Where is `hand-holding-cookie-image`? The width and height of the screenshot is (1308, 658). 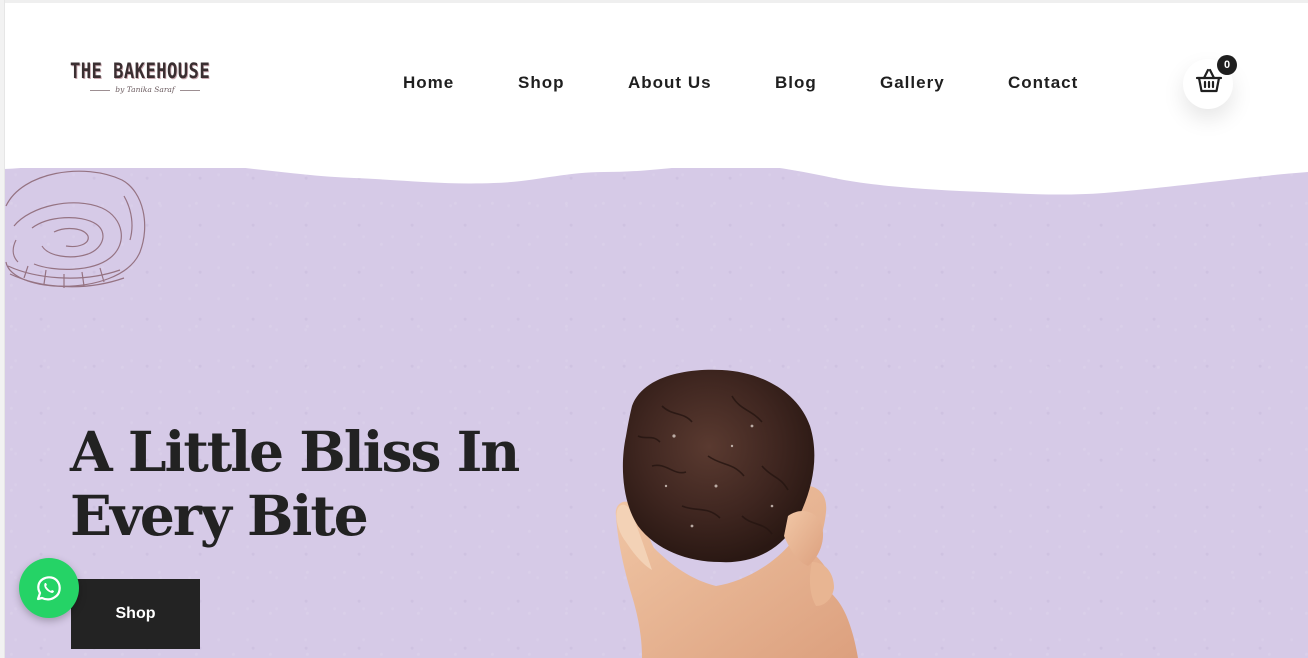 hand-holding-cookie-image is located at coordinates (736, 513).